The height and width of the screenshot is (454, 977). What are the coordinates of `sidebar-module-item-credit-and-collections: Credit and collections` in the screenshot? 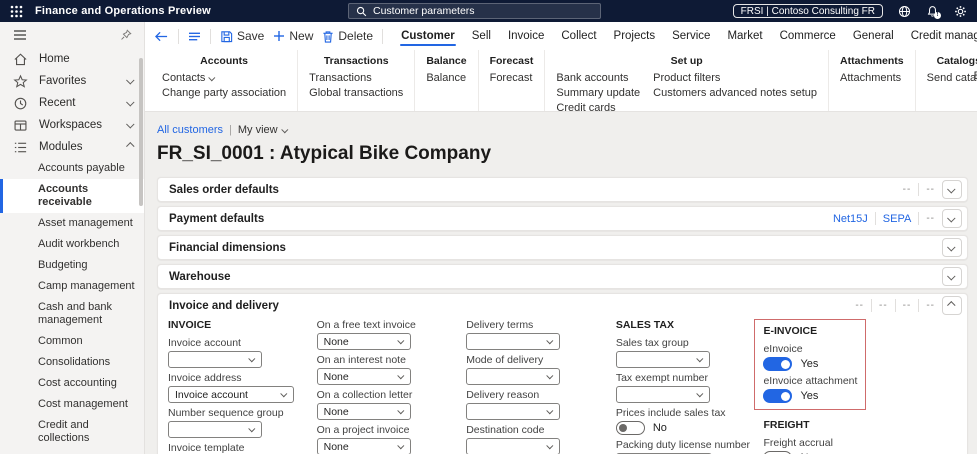 It's located at (72, 432).